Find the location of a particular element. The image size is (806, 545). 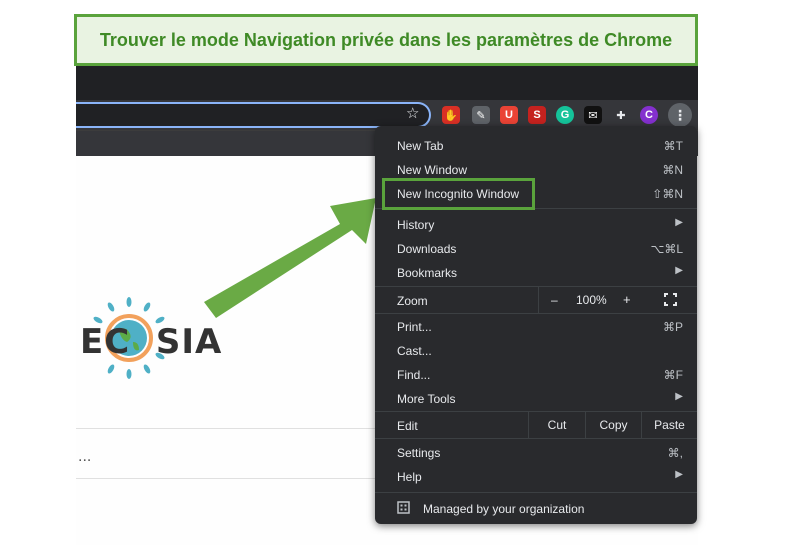

shortcut-label: ⇧⌘N is located at coordinates (667, 194).